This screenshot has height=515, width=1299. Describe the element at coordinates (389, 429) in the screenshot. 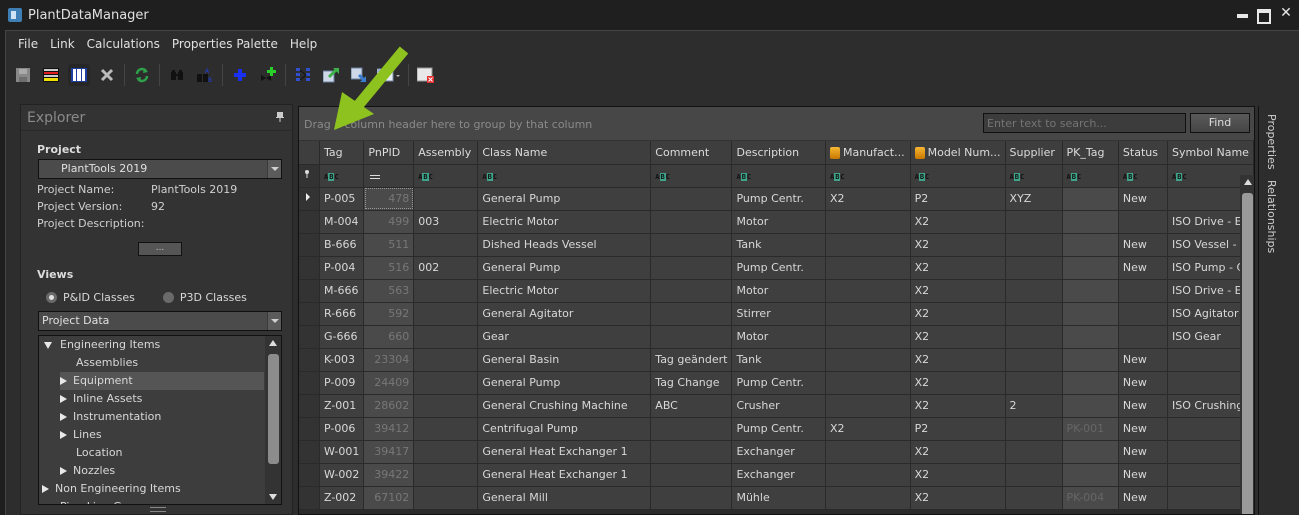

I see `cell-pnpid: 39412` at that location.